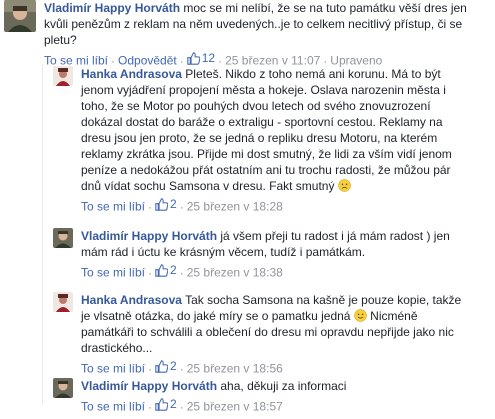  I want to click on like-count: 12, so click(201, 58).